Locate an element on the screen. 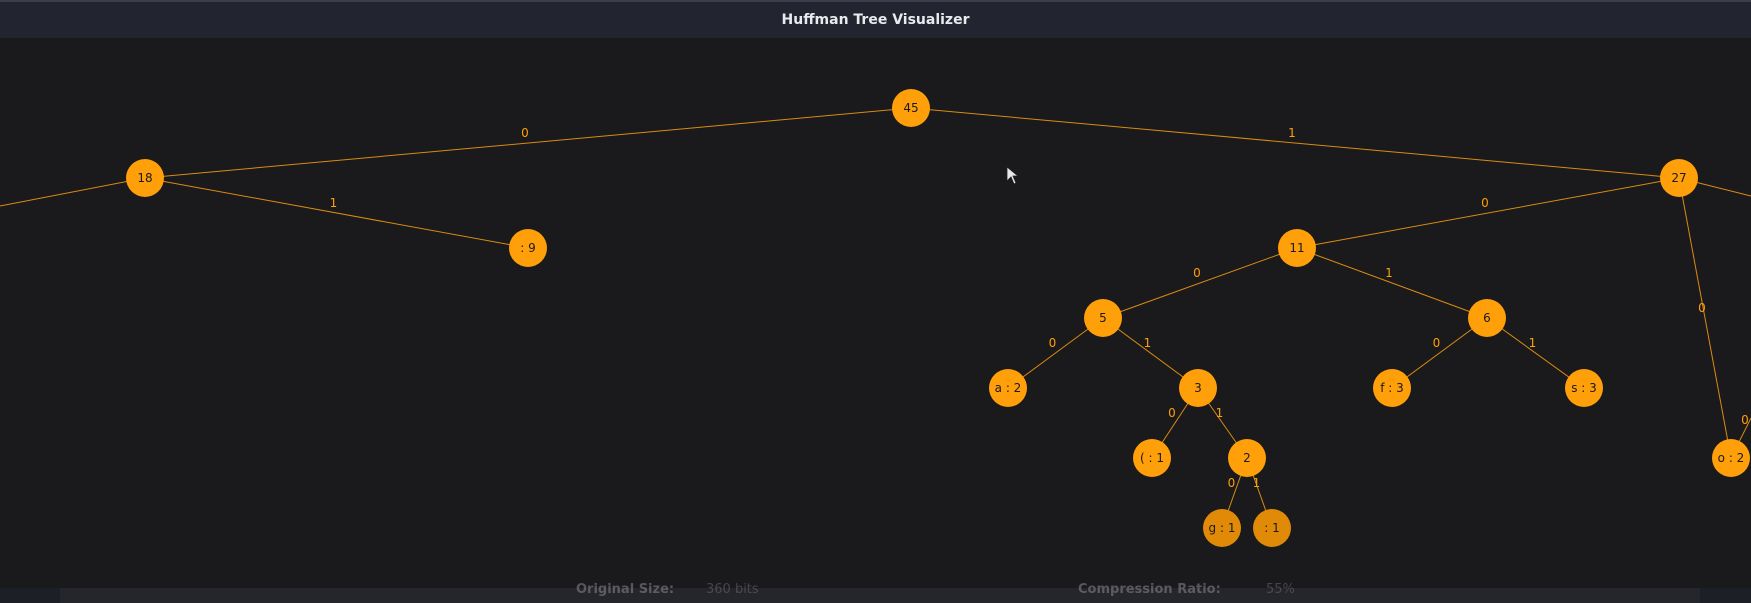  tree-node-label: 3 is located at coordinates (1198, 388).